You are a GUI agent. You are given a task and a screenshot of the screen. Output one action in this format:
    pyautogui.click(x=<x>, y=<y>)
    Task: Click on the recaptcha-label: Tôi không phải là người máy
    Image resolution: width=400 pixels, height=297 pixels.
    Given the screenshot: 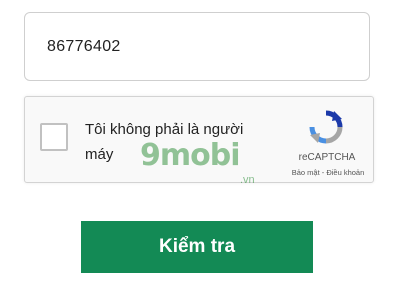 What is the action you would take?
    pyautogui.click(x=164, y=142)
    